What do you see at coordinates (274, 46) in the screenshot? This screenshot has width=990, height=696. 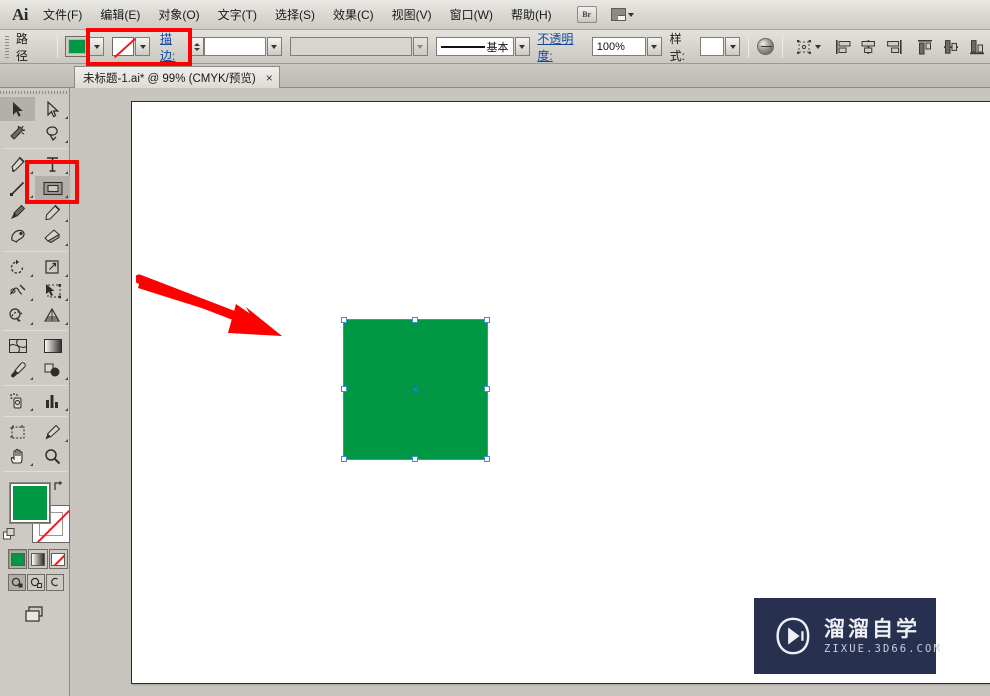 I see `stroke-weight-dropdown` at bounding box center [274, 46].